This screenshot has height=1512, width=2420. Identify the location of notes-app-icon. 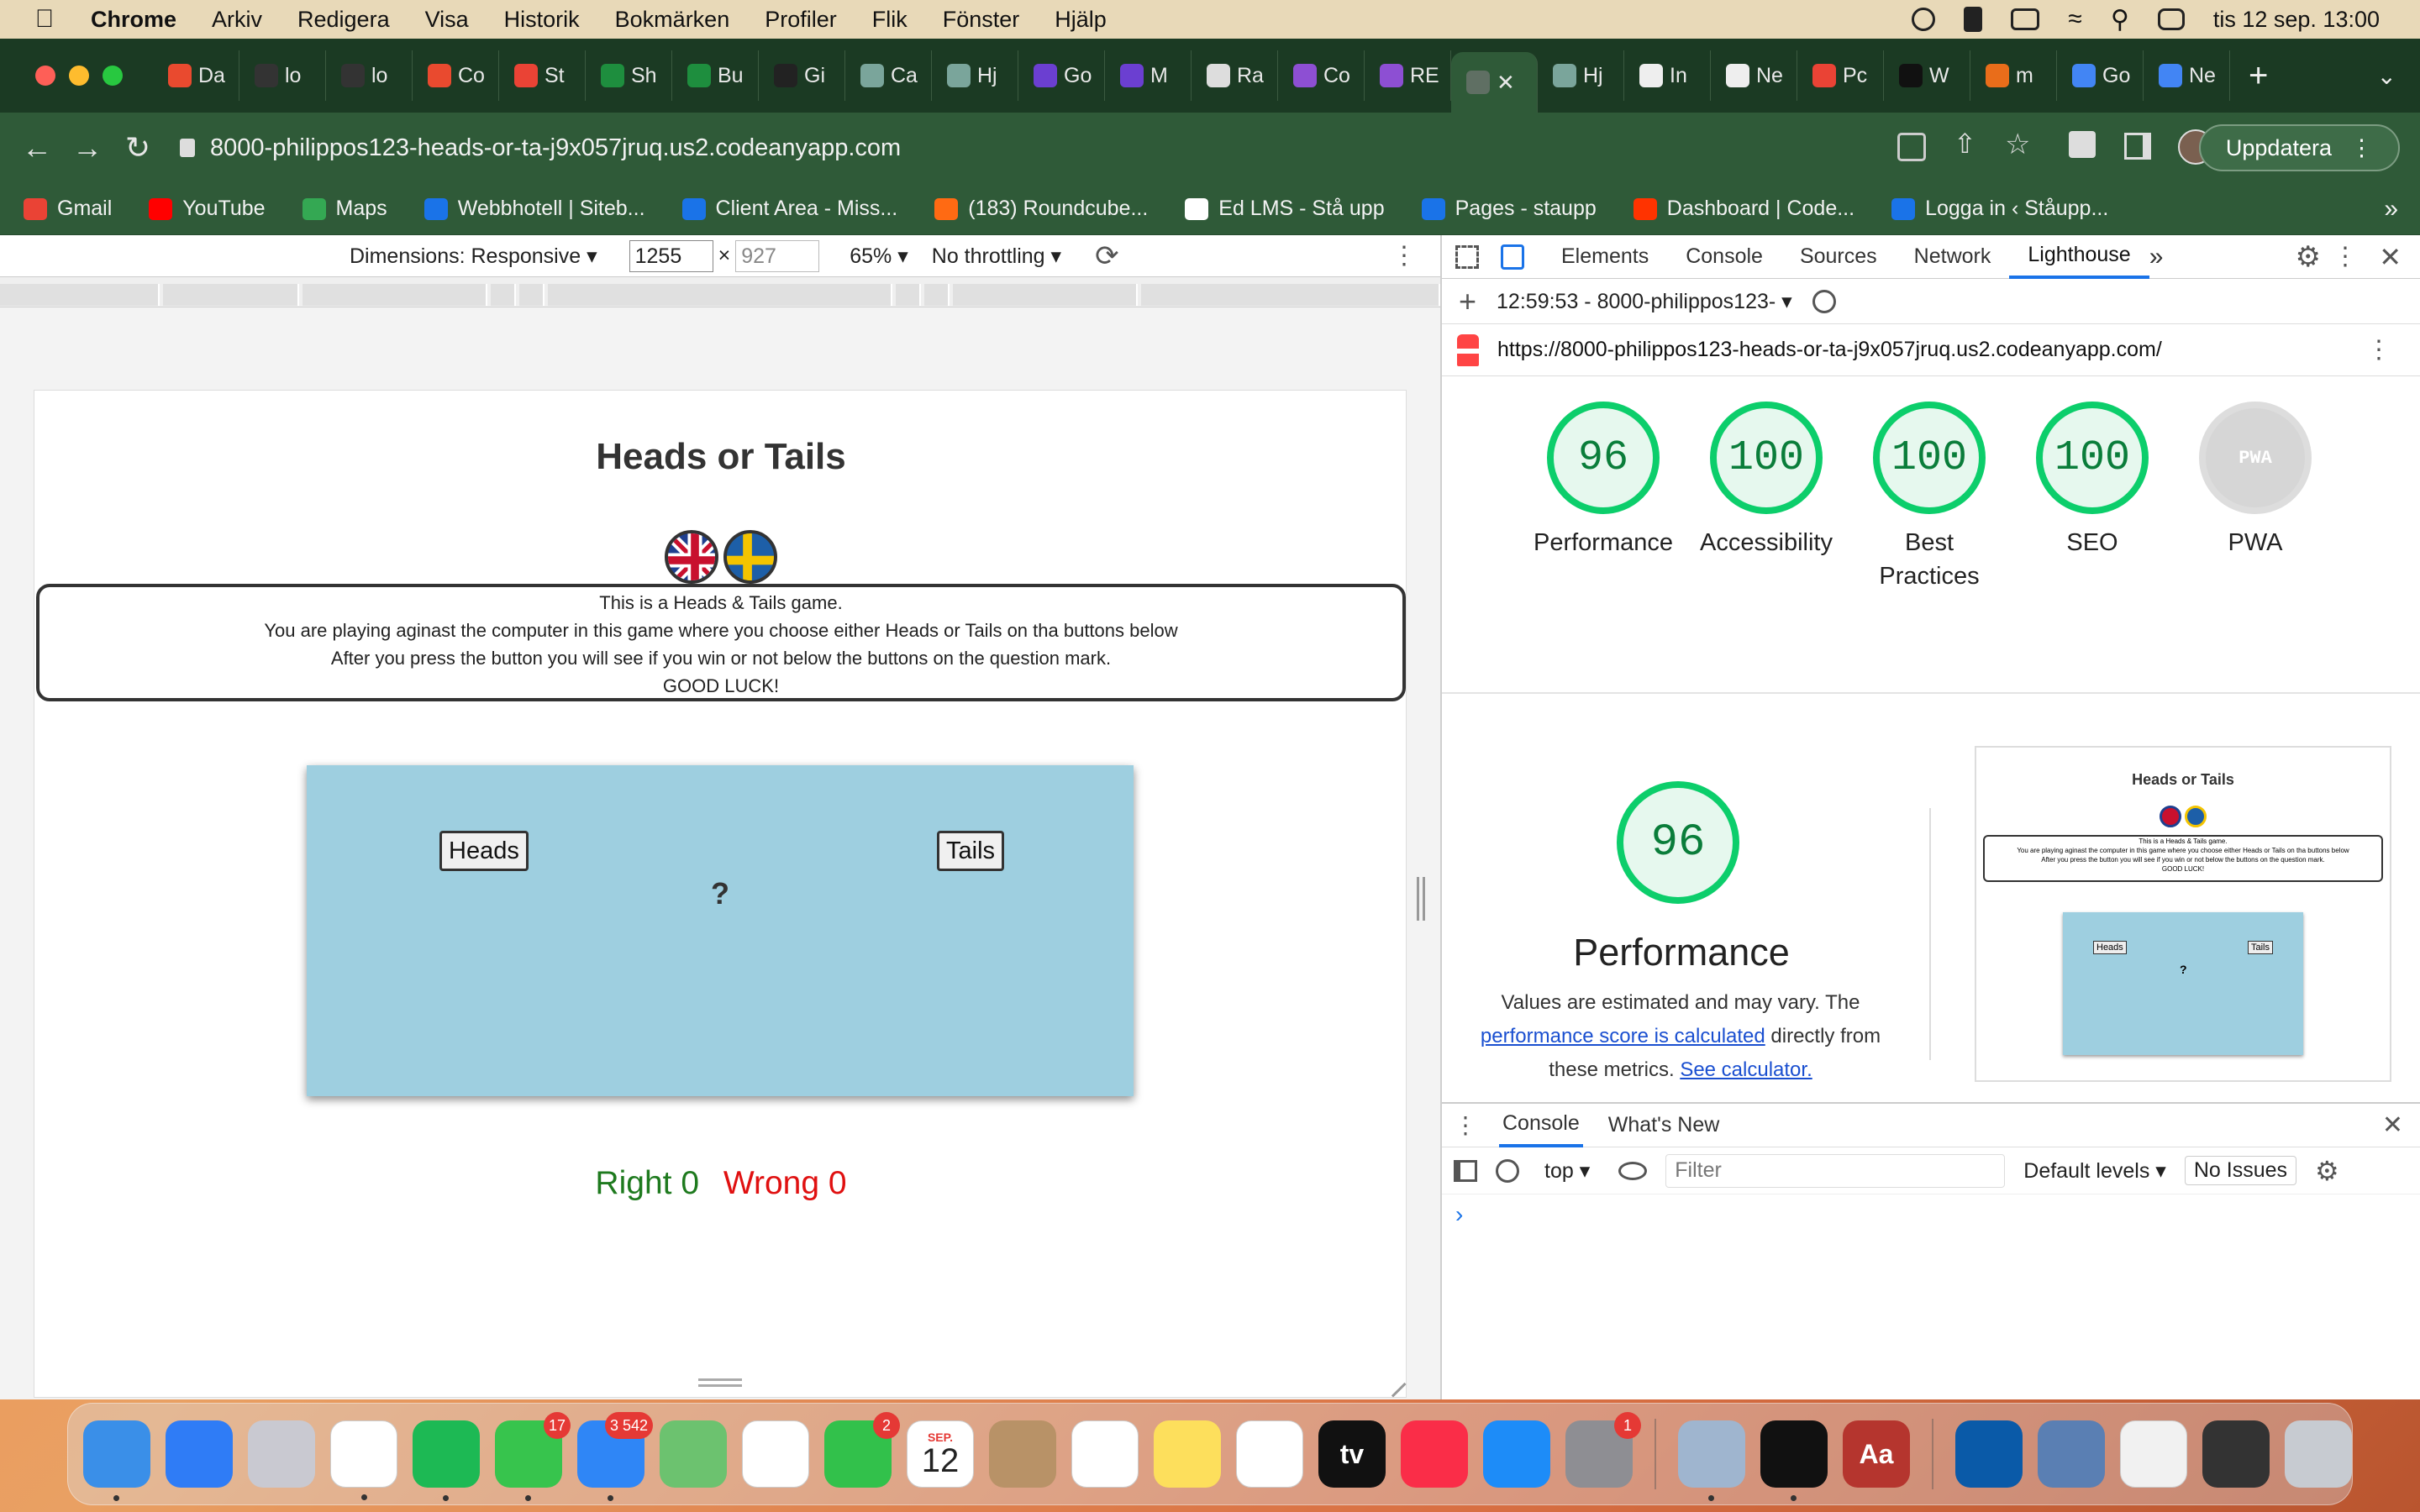
(1187, 1454).